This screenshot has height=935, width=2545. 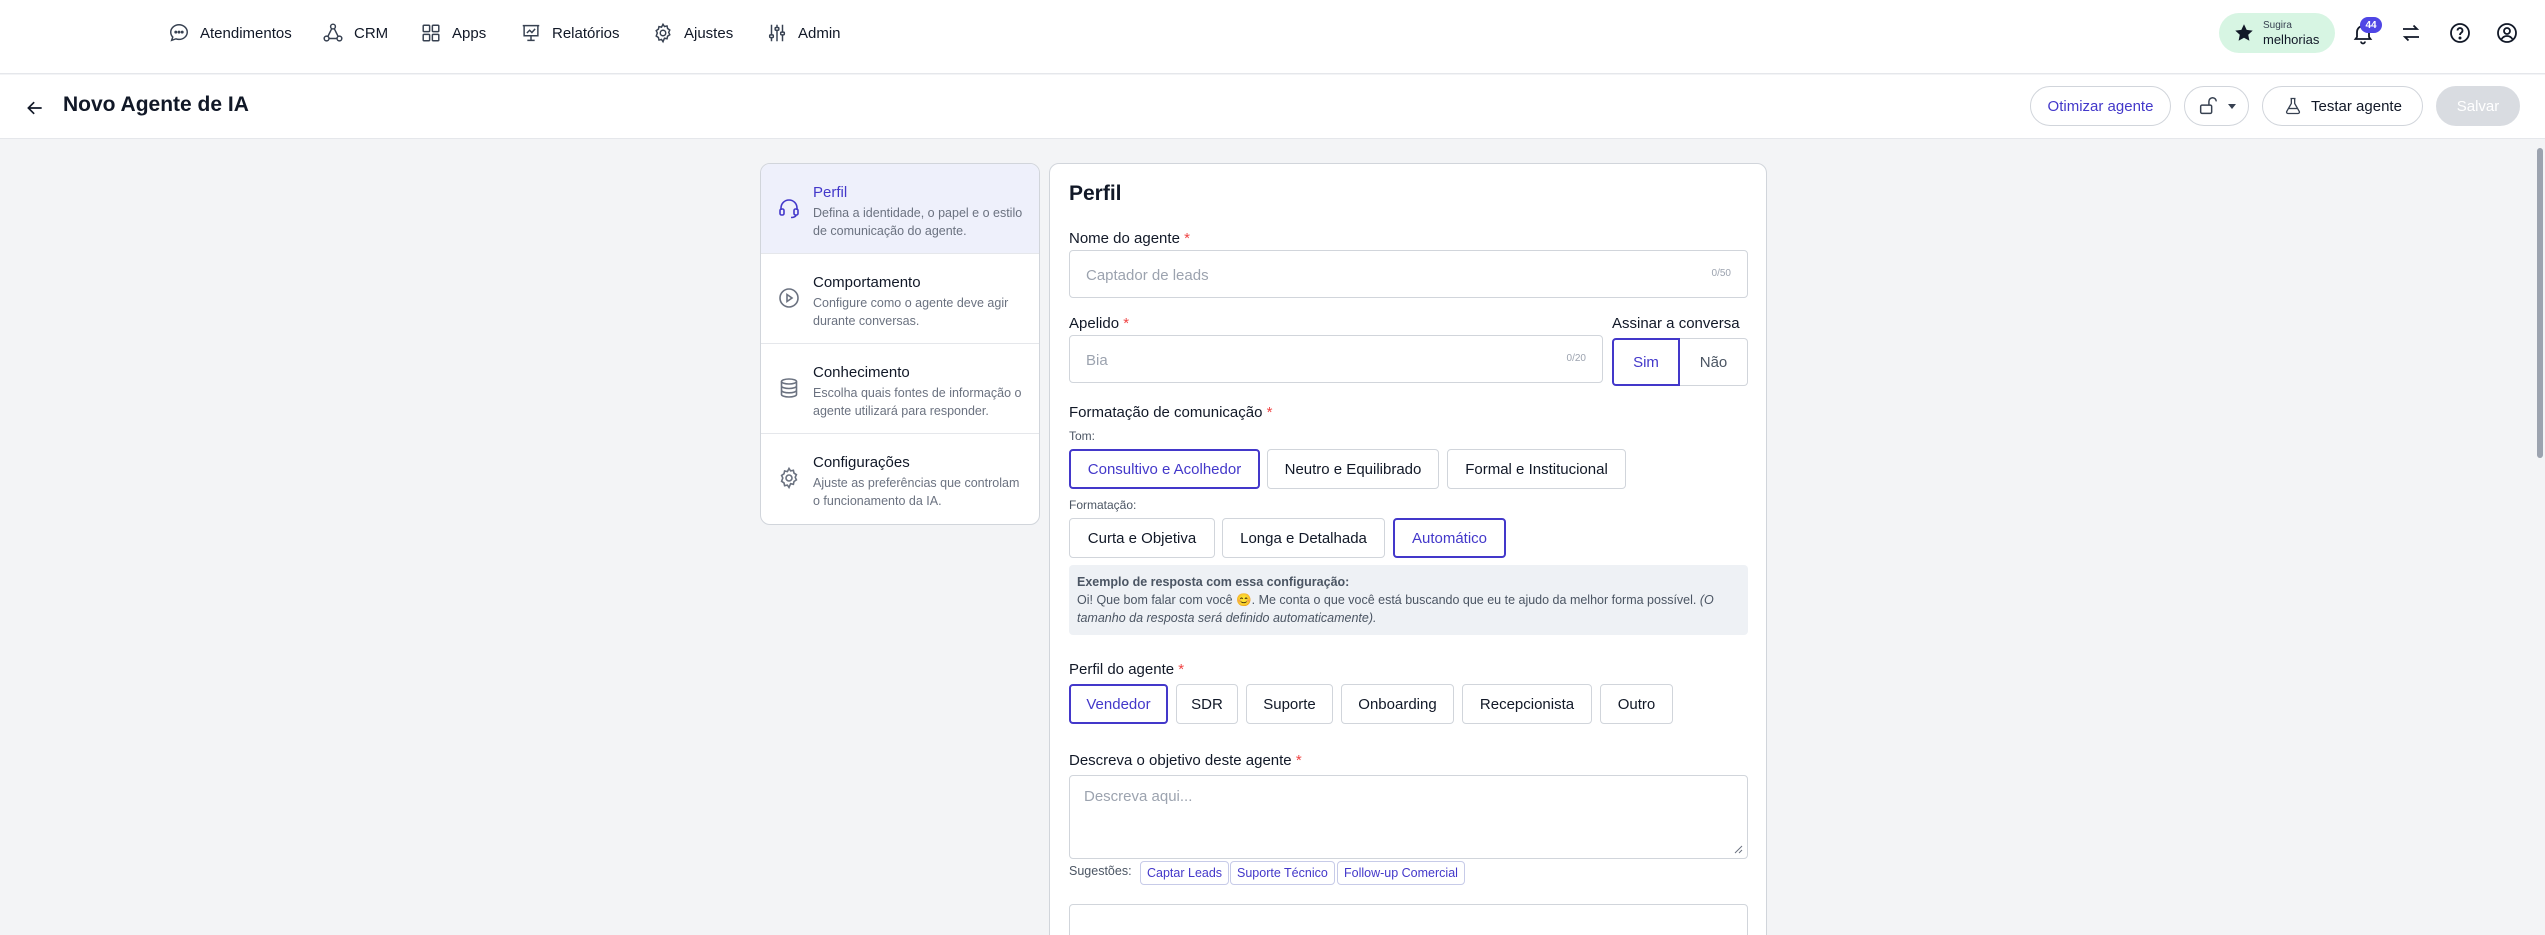 I want to click on nav-label: Atendimentos, so click(x=246, y=33).